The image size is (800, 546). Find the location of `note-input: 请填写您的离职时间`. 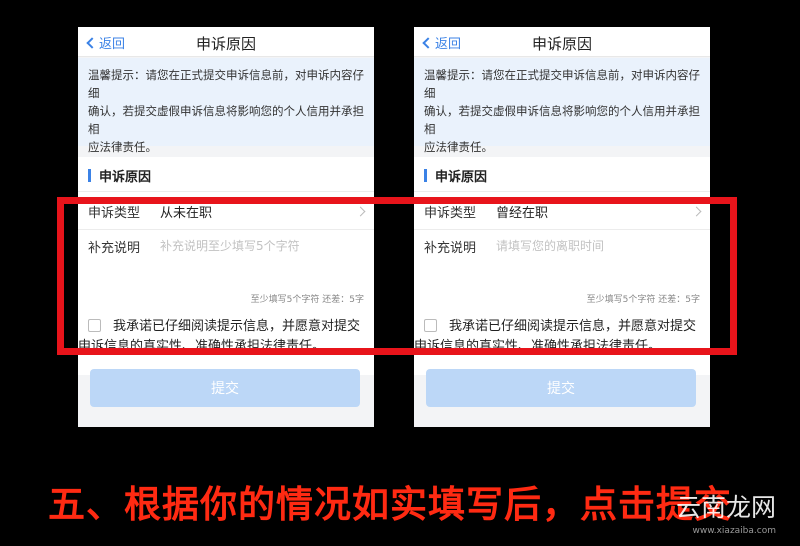

note-input: 请填写您的离职时间 is located at coordinates (550, 245).